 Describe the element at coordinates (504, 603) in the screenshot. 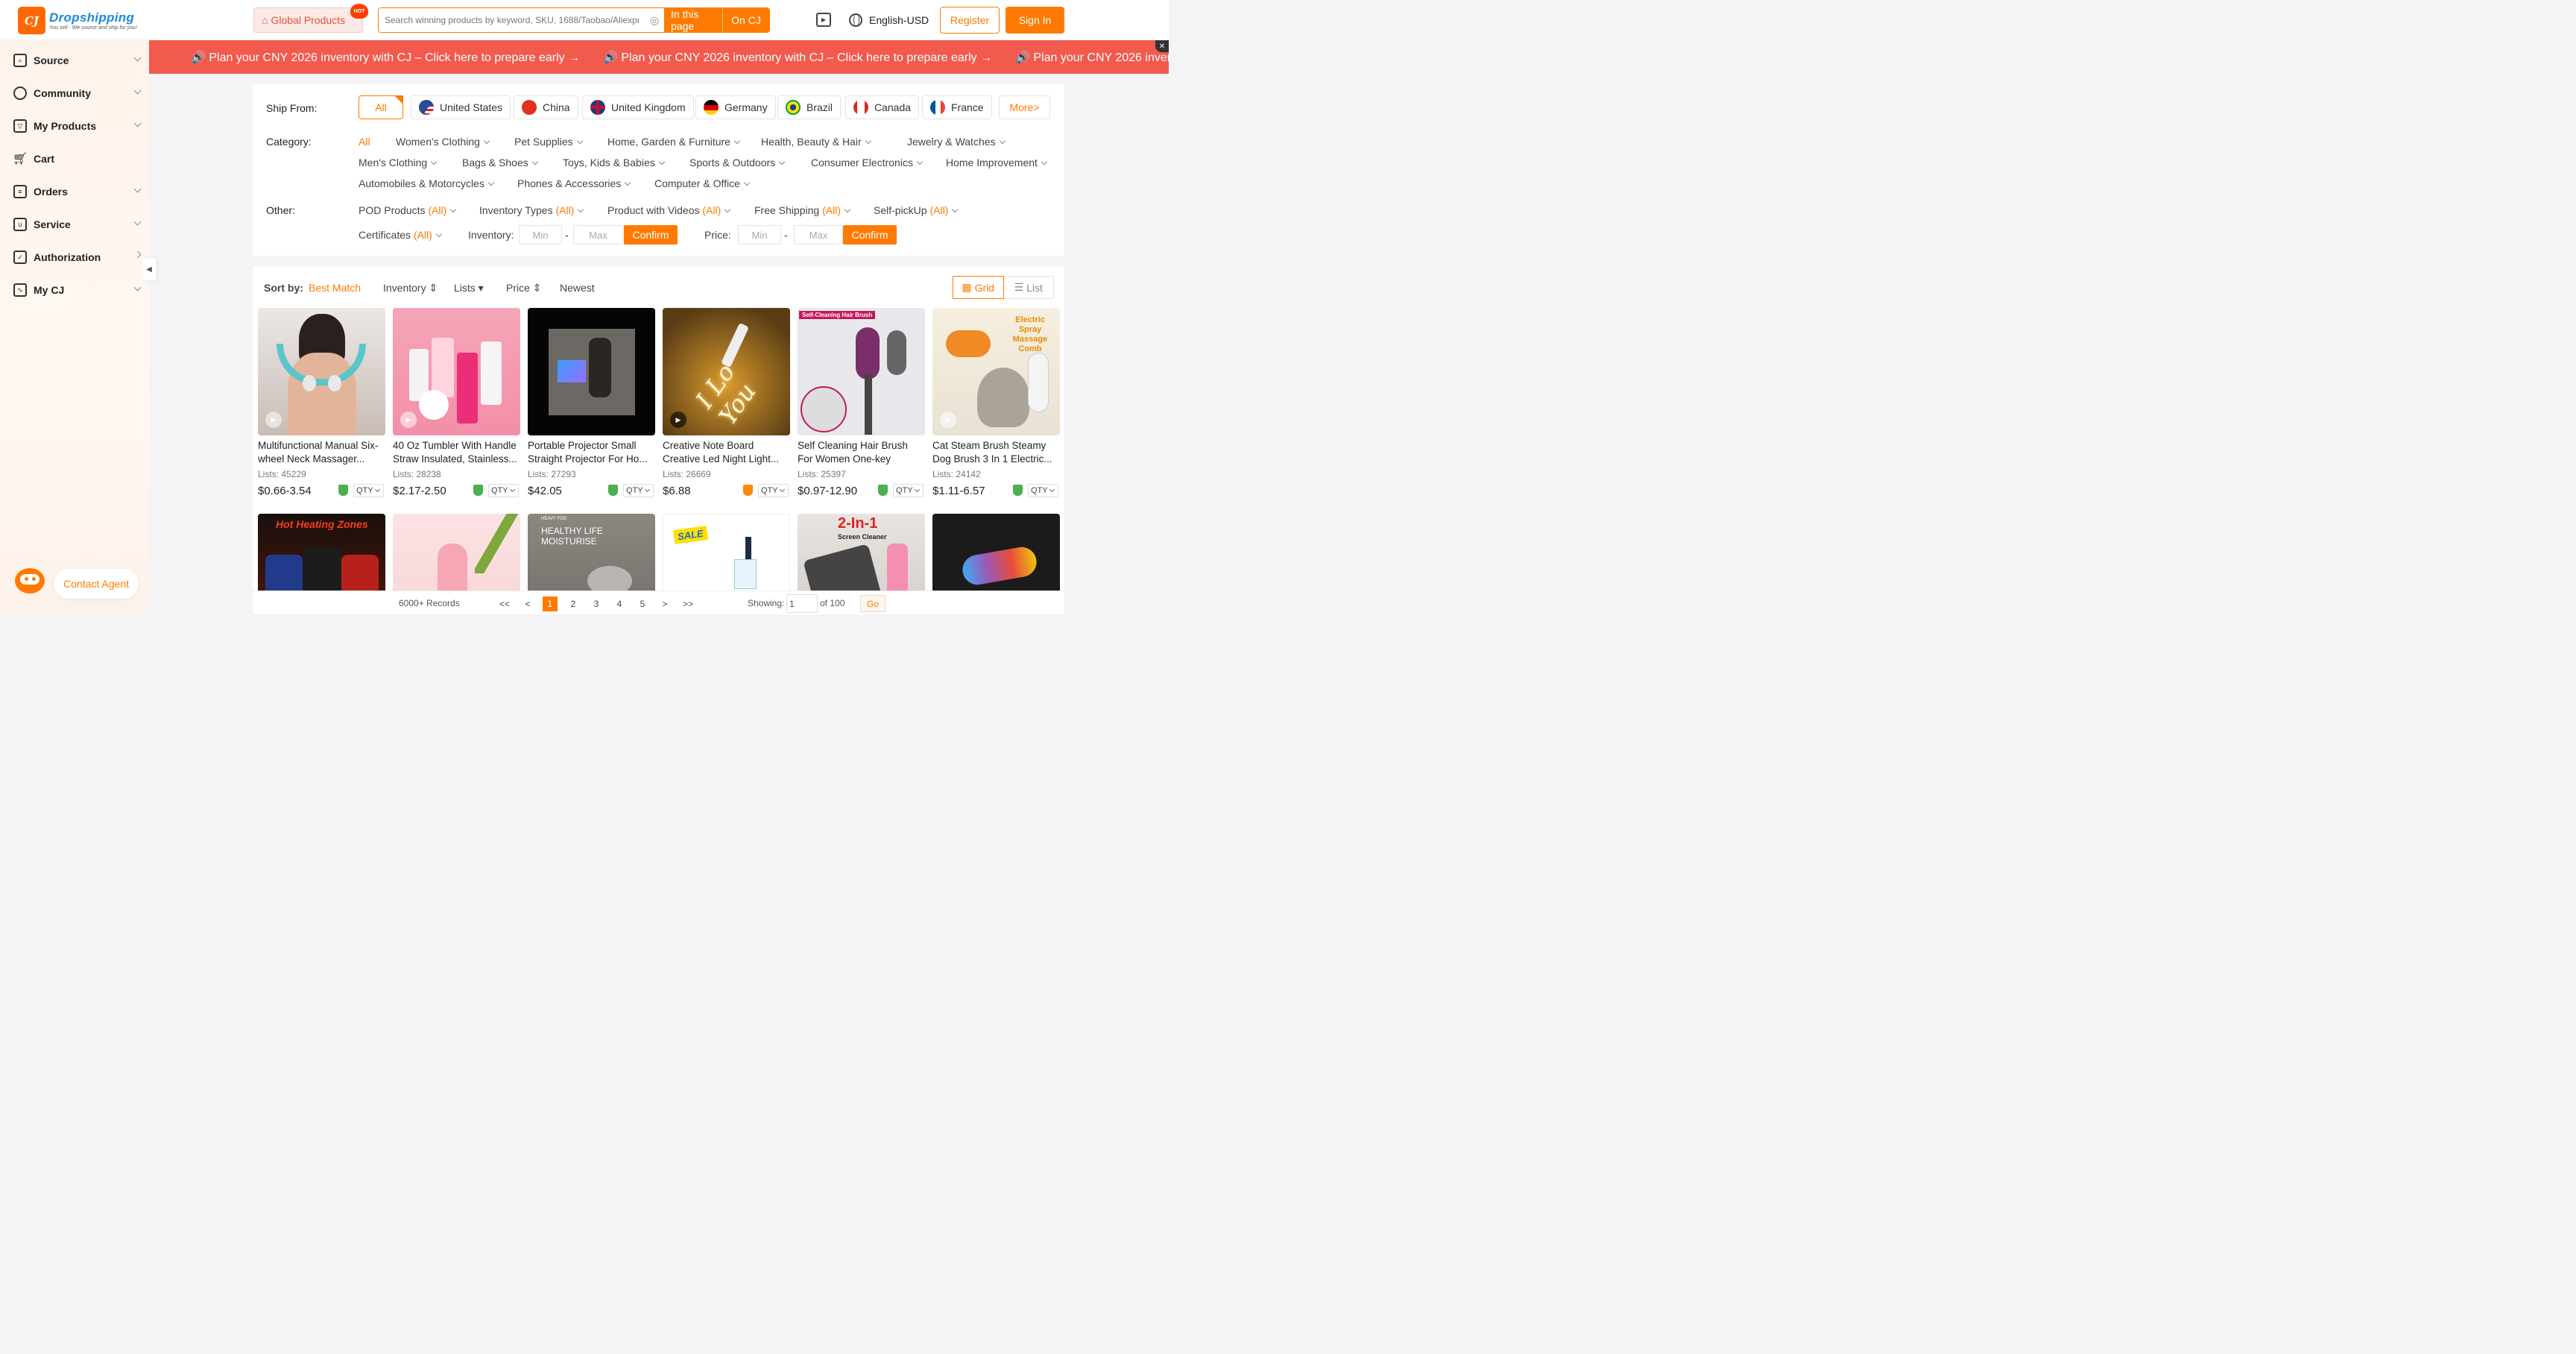

I see `first-page-button: <<` at that location.